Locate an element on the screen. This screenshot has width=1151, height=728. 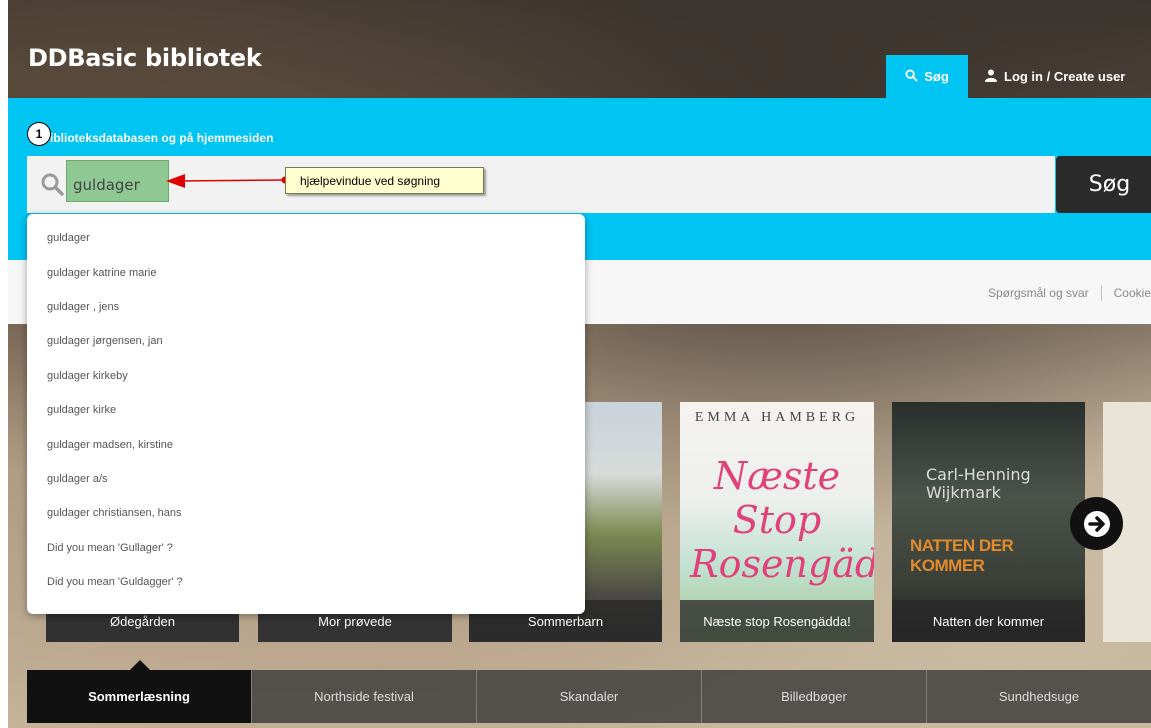
category-tab: Skandaler is located at coordinates (588, 696).